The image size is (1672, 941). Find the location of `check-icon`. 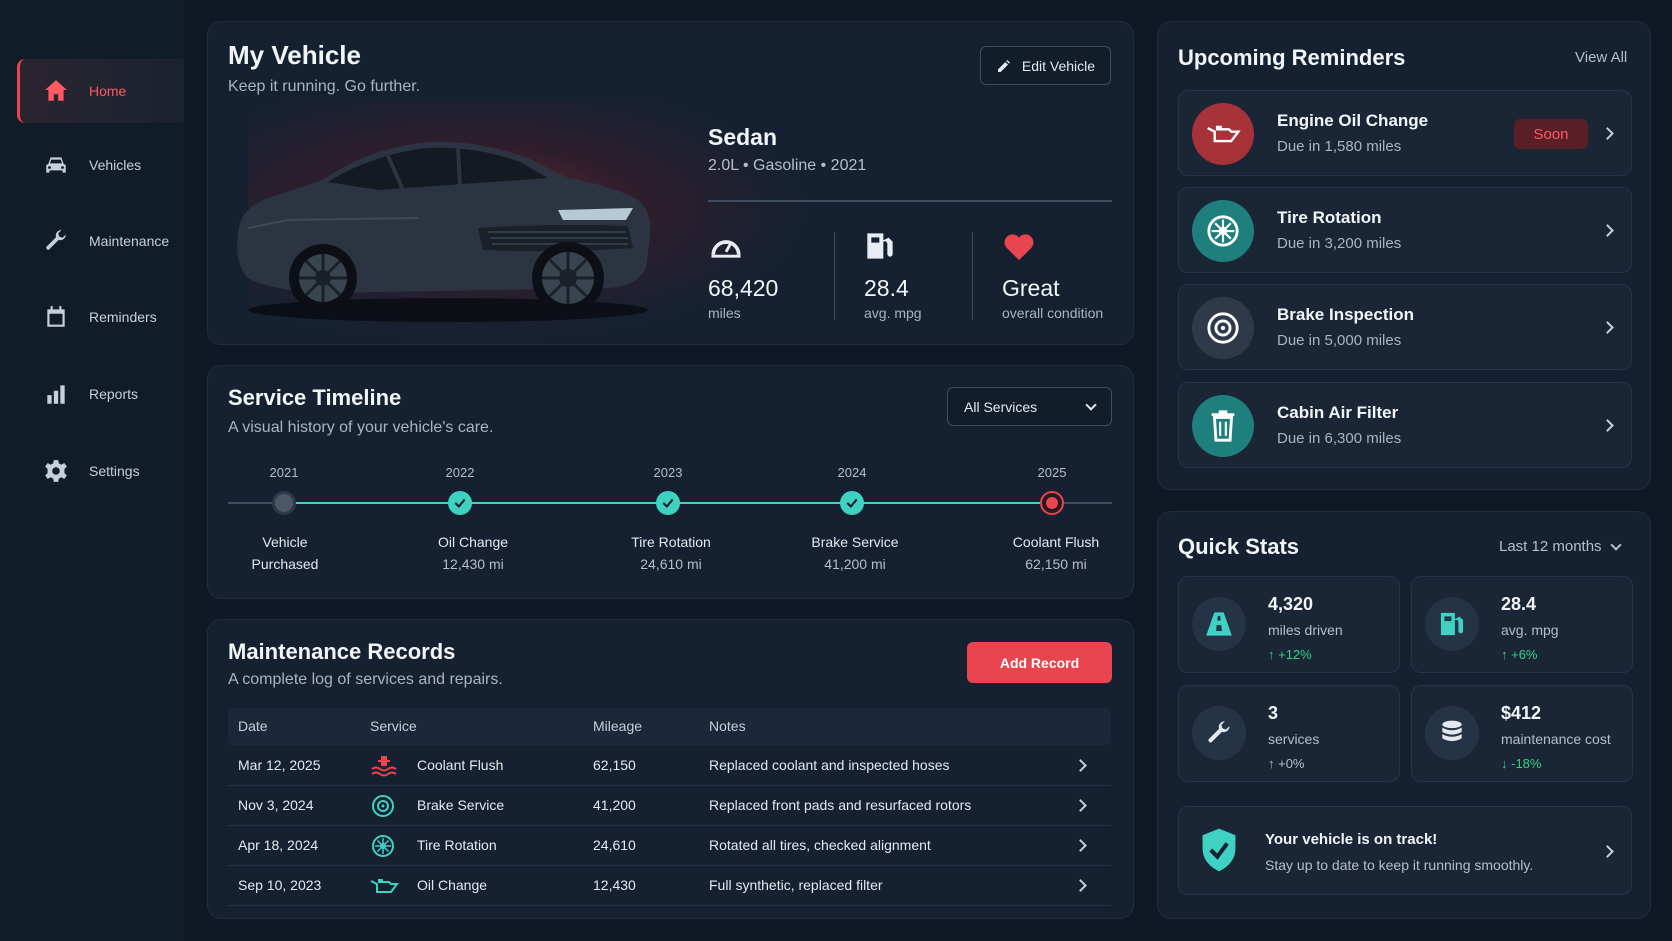

check-icon is located at coordinates (668, 503).